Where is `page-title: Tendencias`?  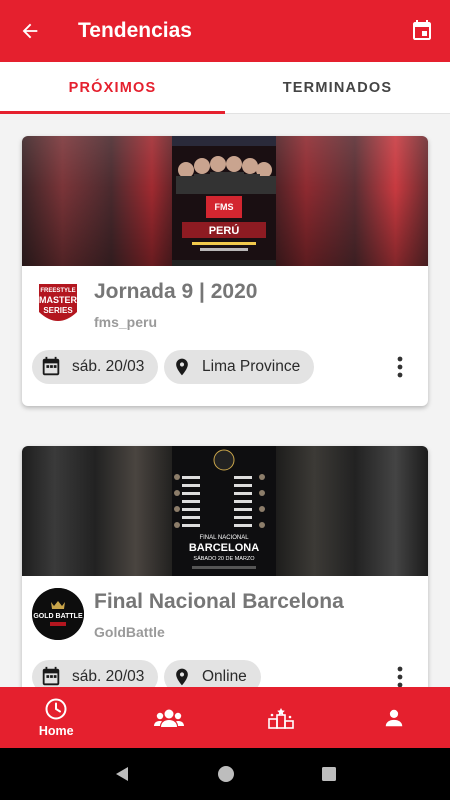
page-title: Tendencias is located at coordinates (135, 30).